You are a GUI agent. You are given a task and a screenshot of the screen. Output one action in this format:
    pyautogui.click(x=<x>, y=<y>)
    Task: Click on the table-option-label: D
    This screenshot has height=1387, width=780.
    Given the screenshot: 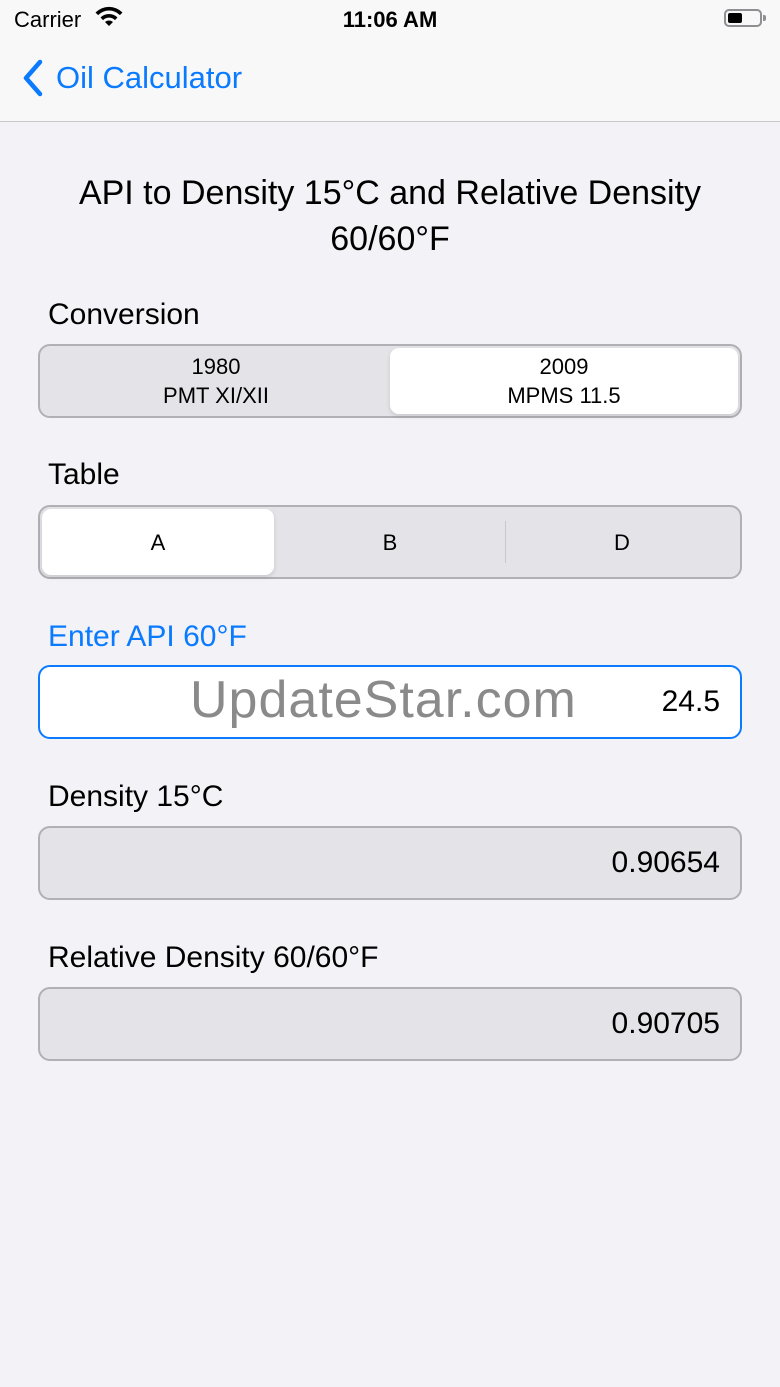 What is the action you would take?
    pyautogui.click(x=622, y=542)
    